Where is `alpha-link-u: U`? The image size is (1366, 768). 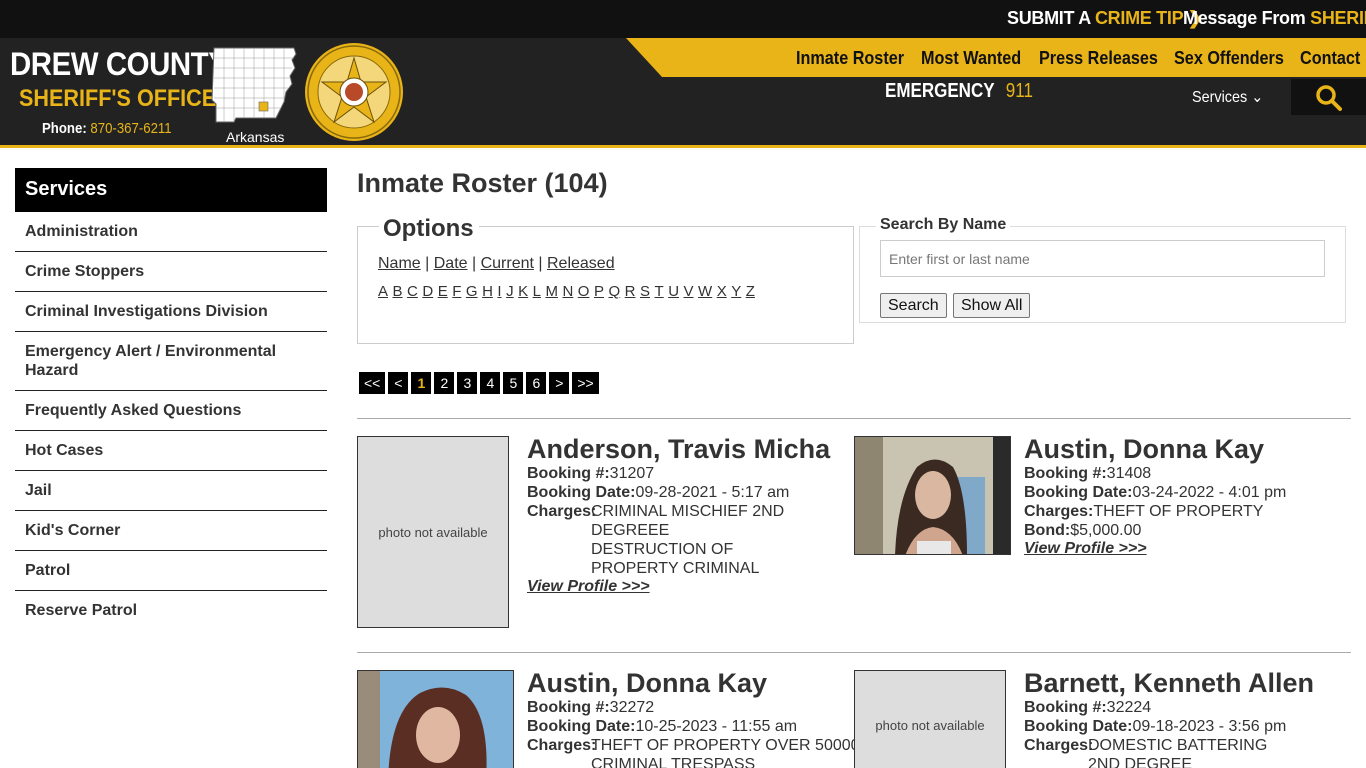 alpha-link-u: U is located at coordinates (673, 291).